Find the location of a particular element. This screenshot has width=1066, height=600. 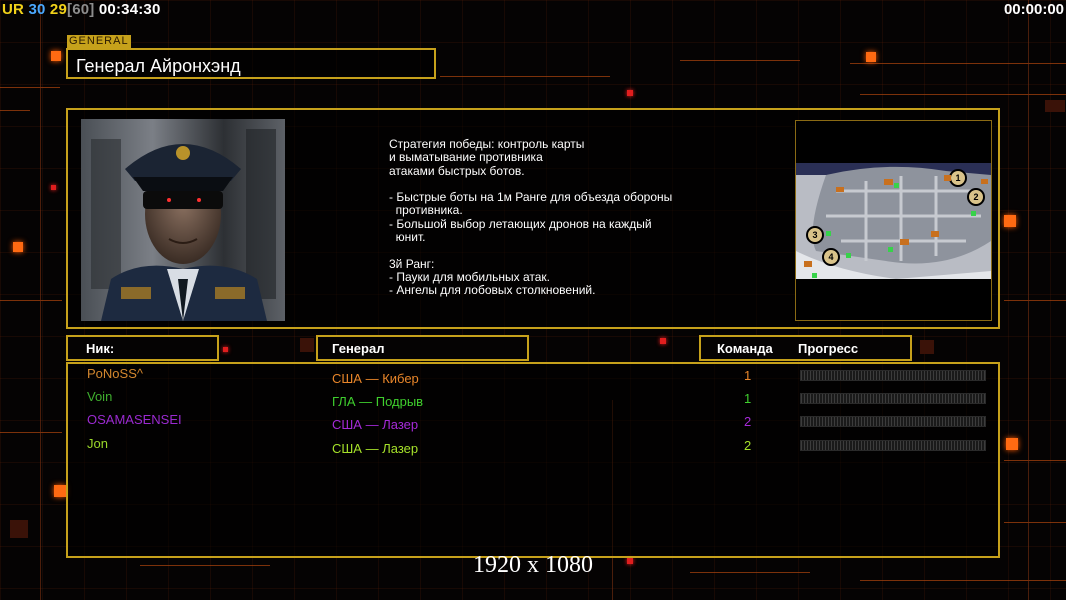

hud-stats: UR 30 29[60] 00:34:30 is located at coordinates (81, 9).